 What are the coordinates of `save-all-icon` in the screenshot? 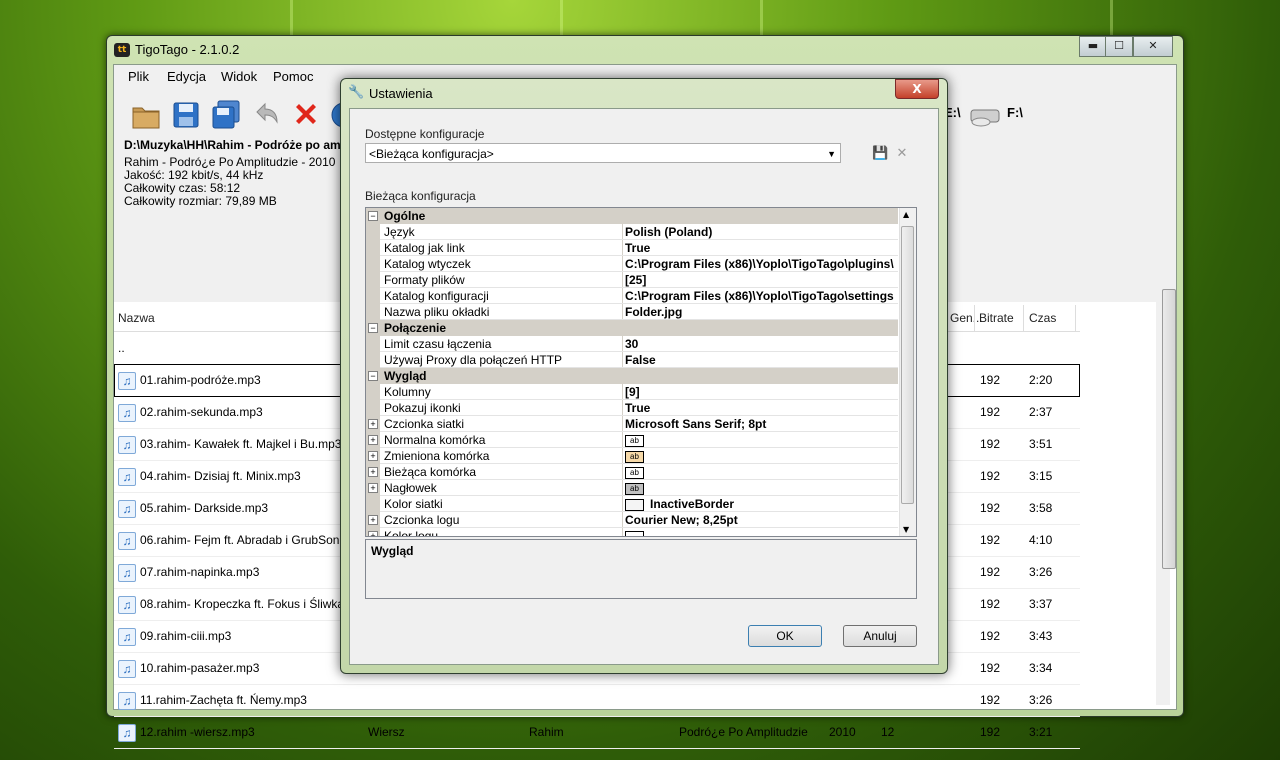 It's located at (226, 115).